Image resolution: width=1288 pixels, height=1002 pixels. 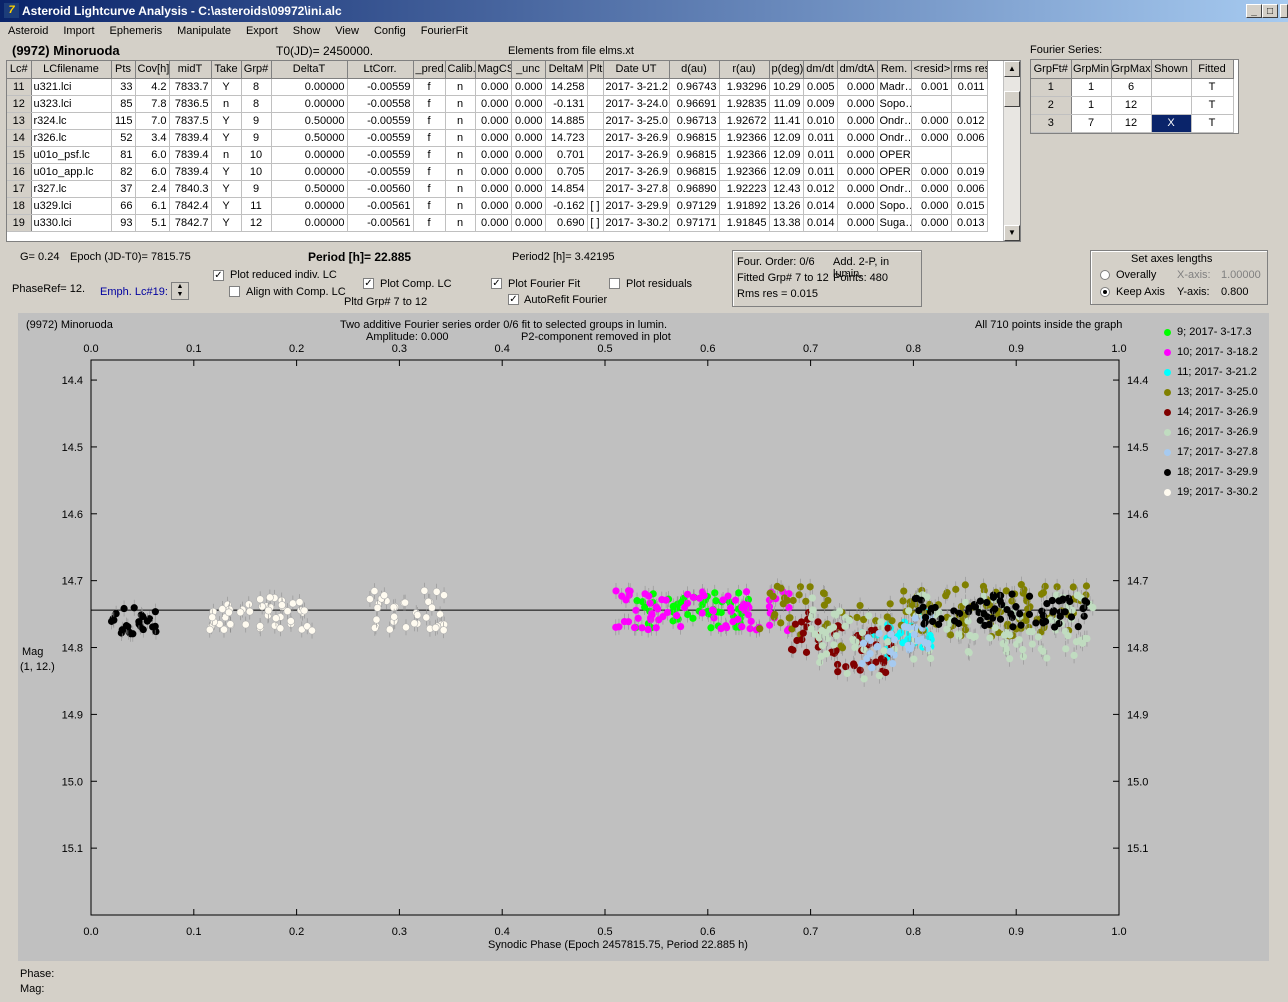 I want to click on fourier-cell: 12, so click(x=1131, y=105).